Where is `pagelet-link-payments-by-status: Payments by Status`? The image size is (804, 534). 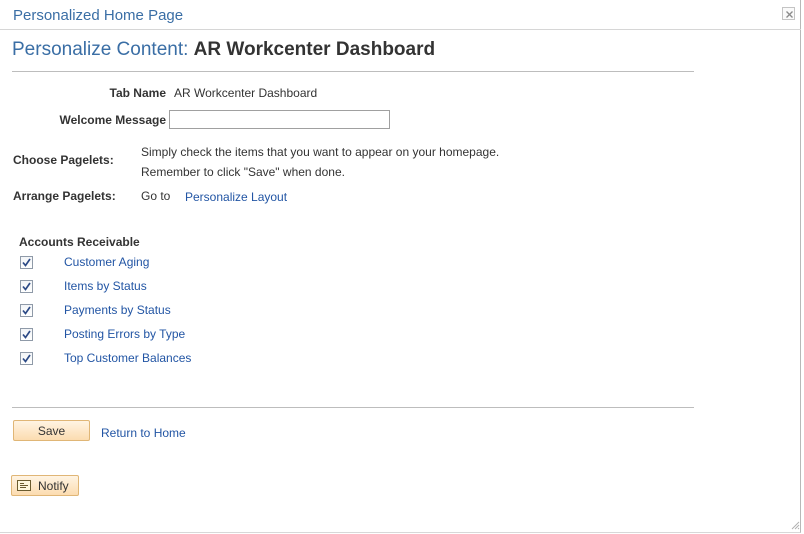
pagelet-link-payments-by-status: Payments by Status is located at coordinates (117, 310).